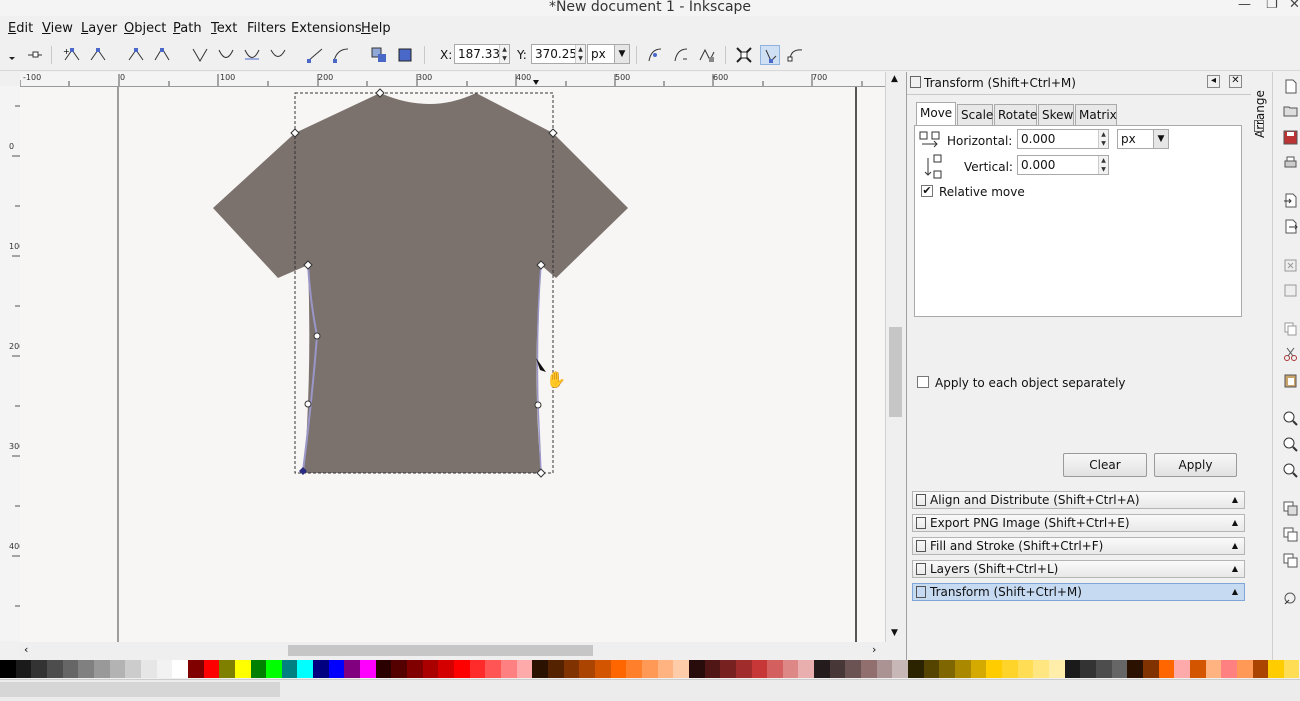  What do you see at coordinates (1290, 162) in the screenshot?
I see `print-icon` at bounding box center [1290, 162].